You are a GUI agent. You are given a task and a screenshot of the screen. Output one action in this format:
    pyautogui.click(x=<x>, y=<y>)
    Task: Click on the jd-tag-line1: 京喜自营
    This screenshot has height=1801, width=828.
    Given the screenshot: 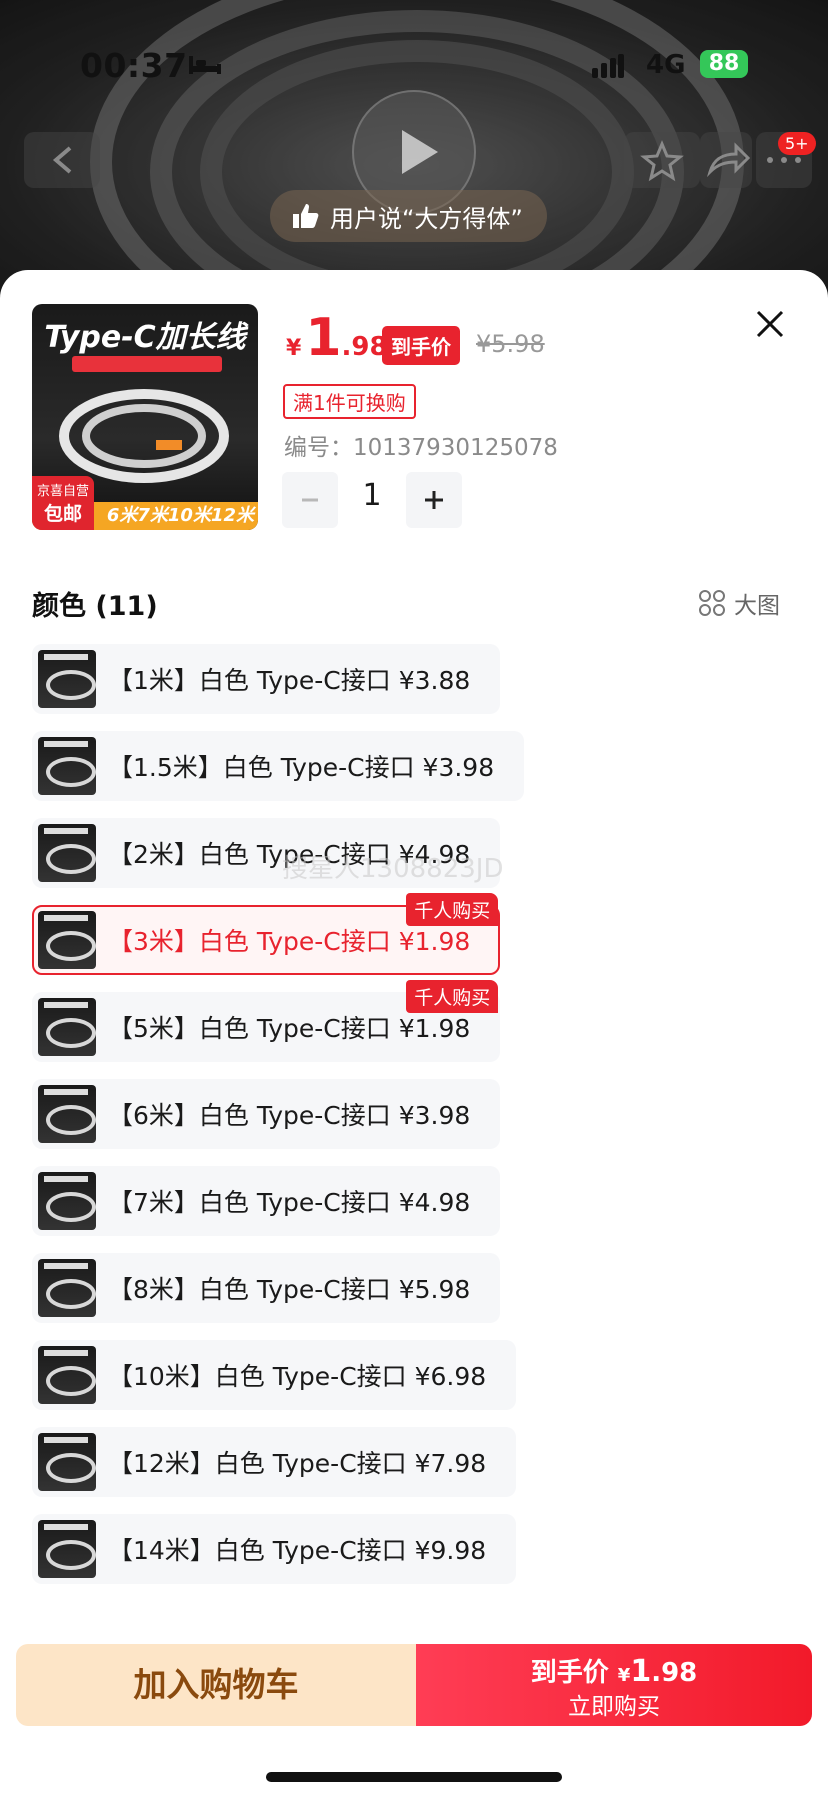 What is the action you would take?
    pyautogui.click(x=62, y=491)
    